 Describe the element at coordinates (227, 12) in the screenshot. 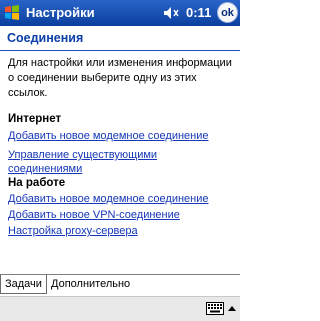

I see `ok-button: ok` at that location.